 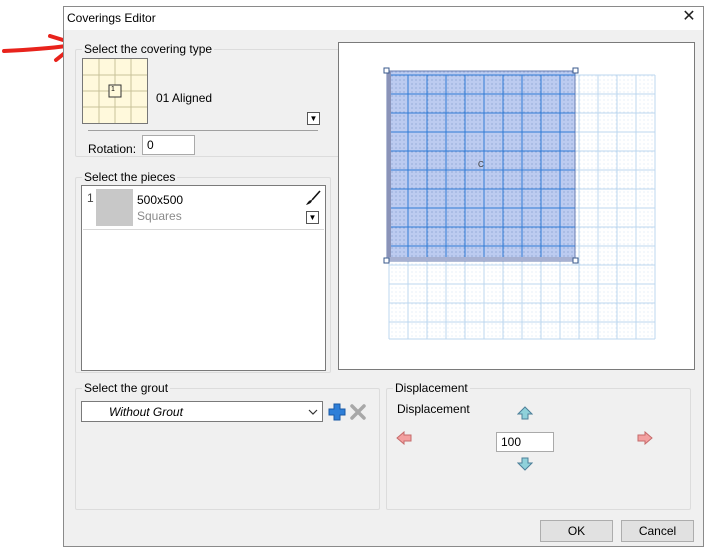 What do you see at coordinates (114, 207) in the screenshot?
I see `piece-swatch` at bounding box center [114, 207].